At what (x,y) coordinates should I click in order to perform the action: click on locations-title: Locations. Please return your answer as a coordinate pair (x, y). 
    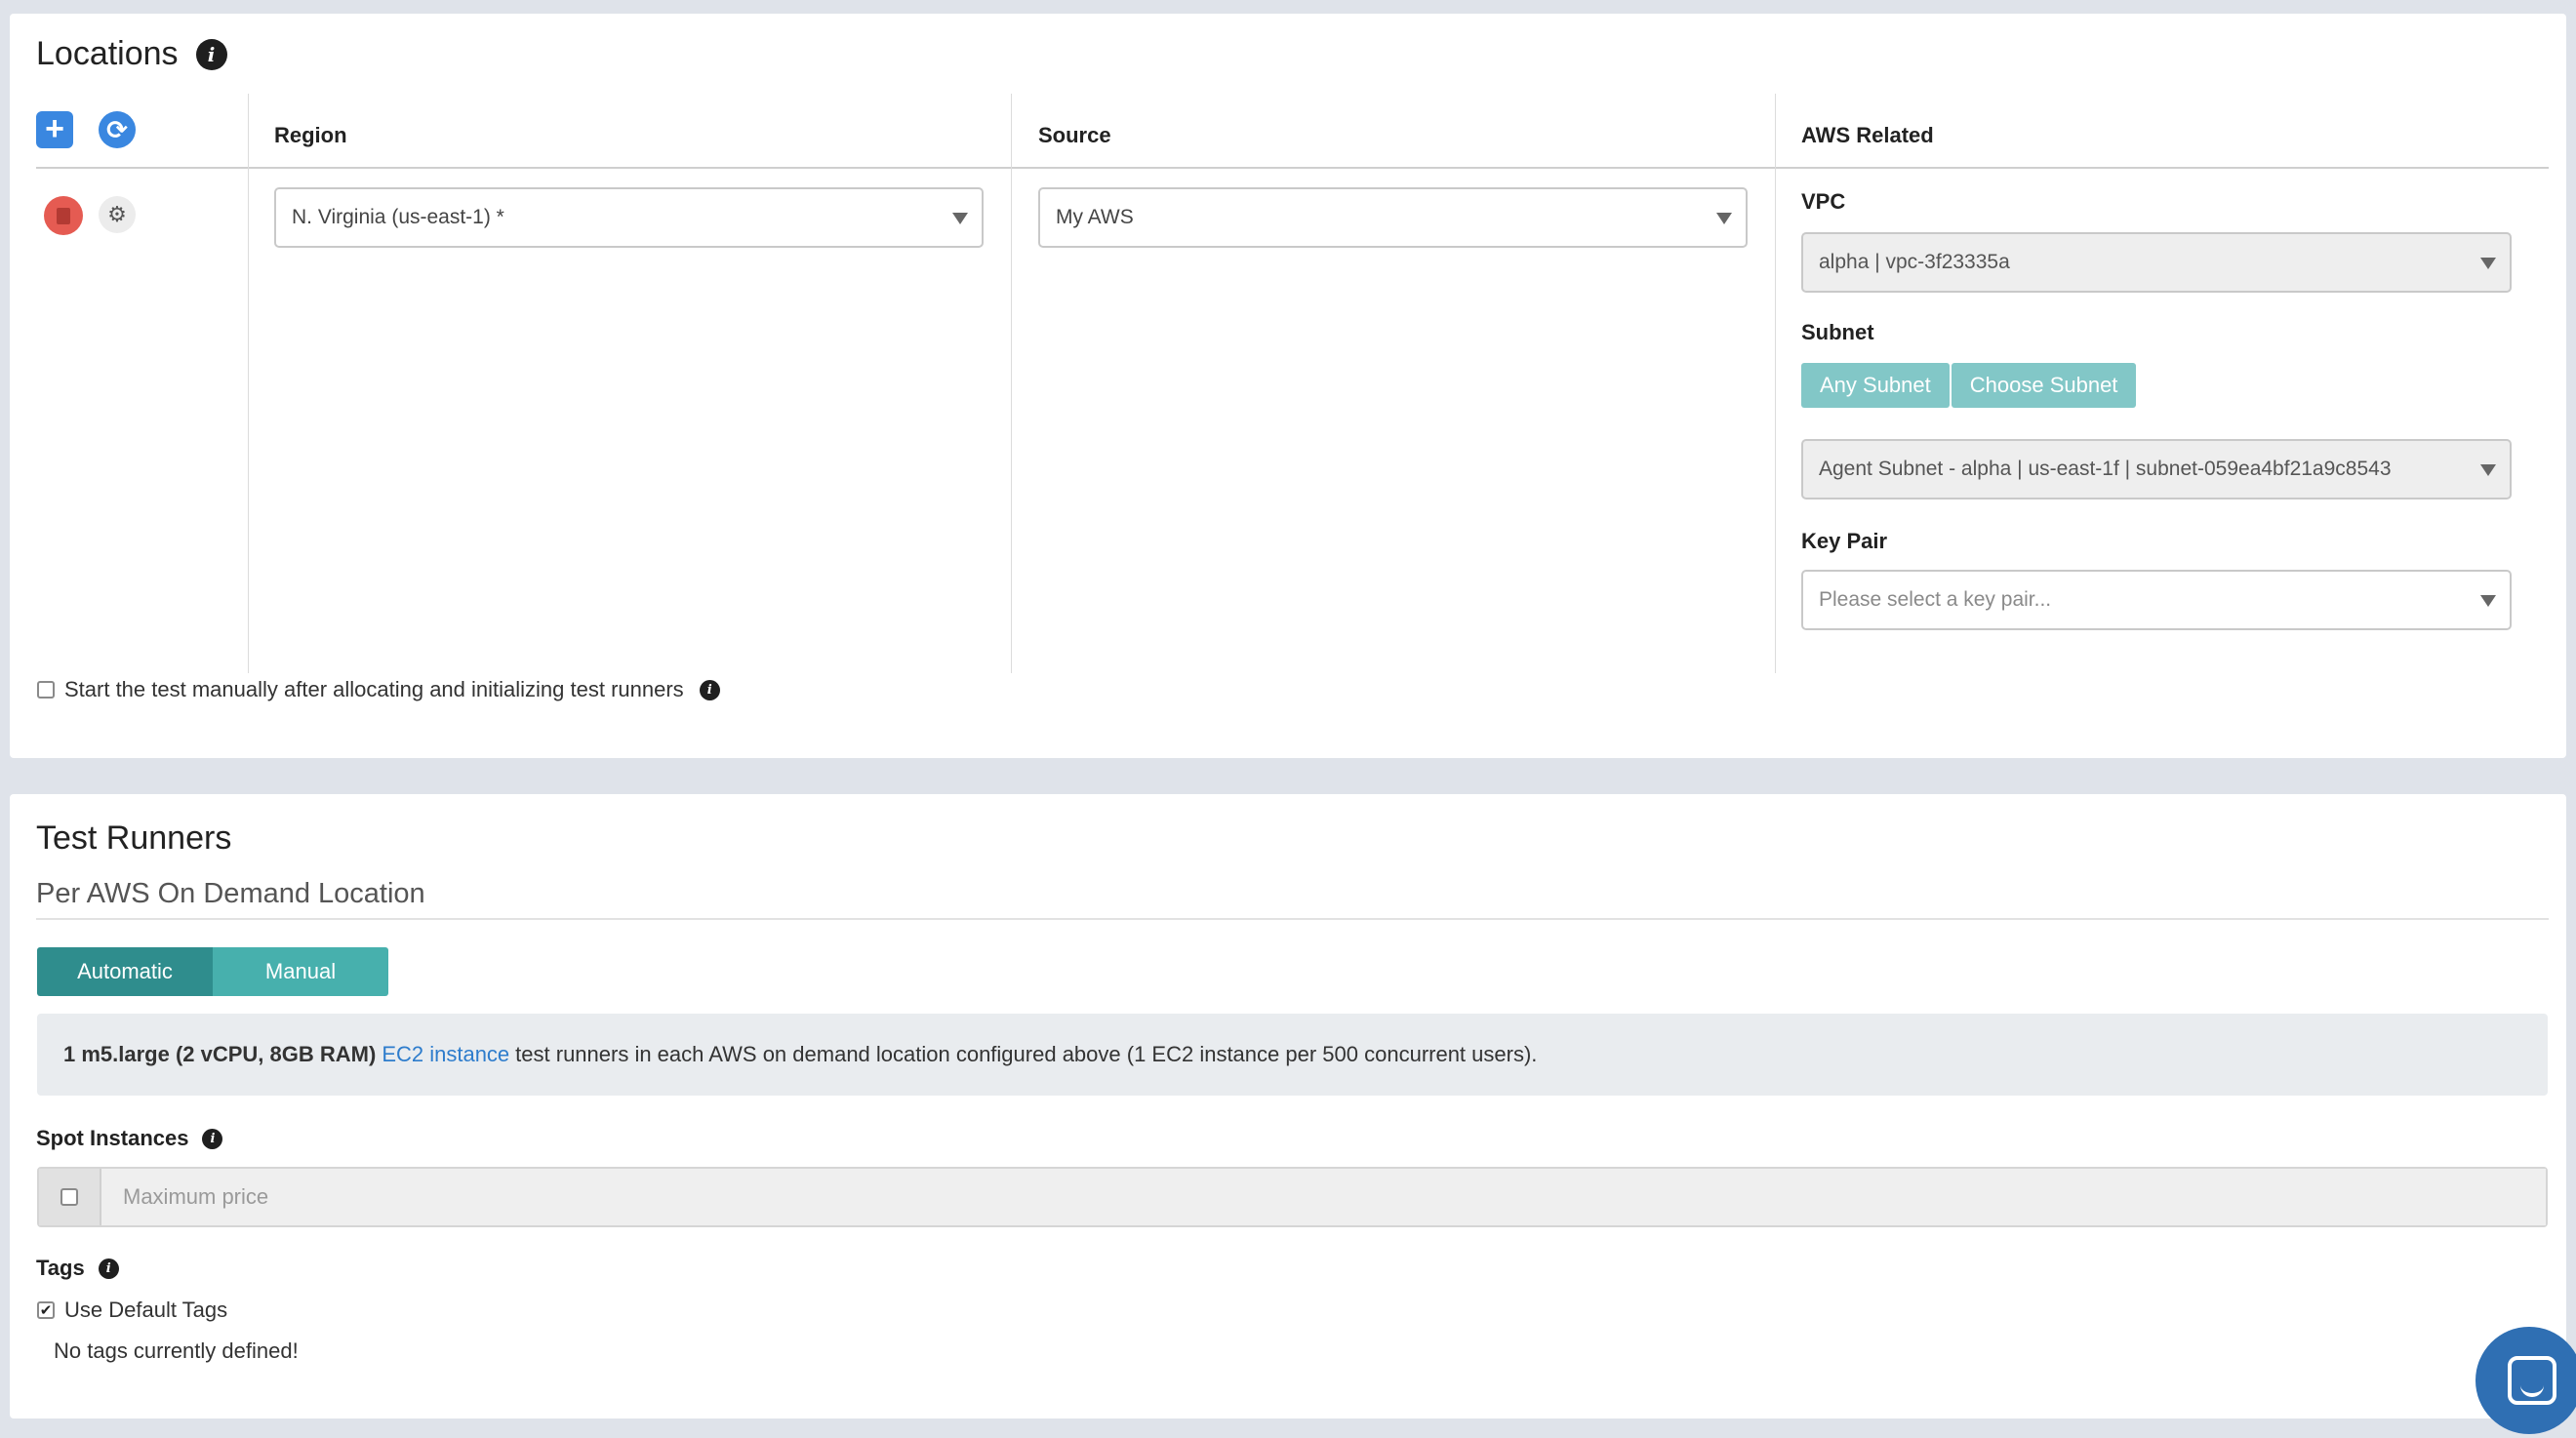
    Looking at the image, I should click on (107, 54).